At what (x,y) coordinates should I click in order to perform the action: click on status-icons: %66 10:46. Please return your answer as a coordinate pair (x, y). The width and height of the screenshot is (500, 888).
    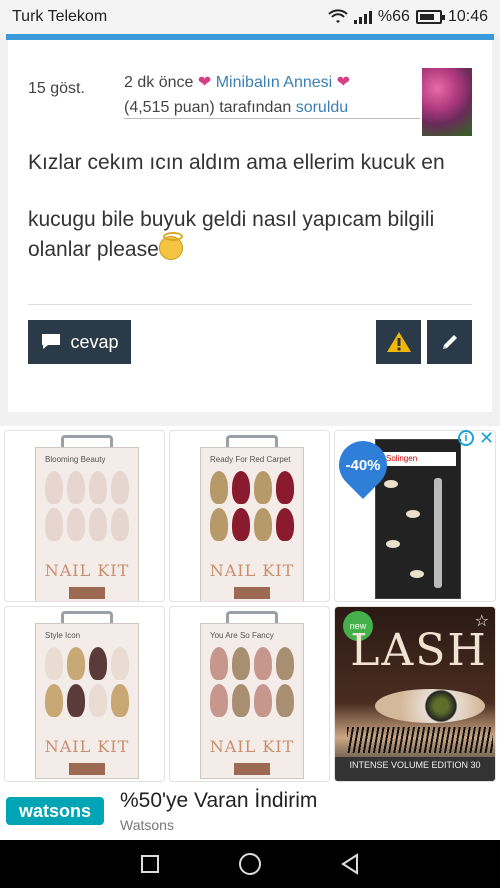
    Looking at the image, I should click on (408, 17).